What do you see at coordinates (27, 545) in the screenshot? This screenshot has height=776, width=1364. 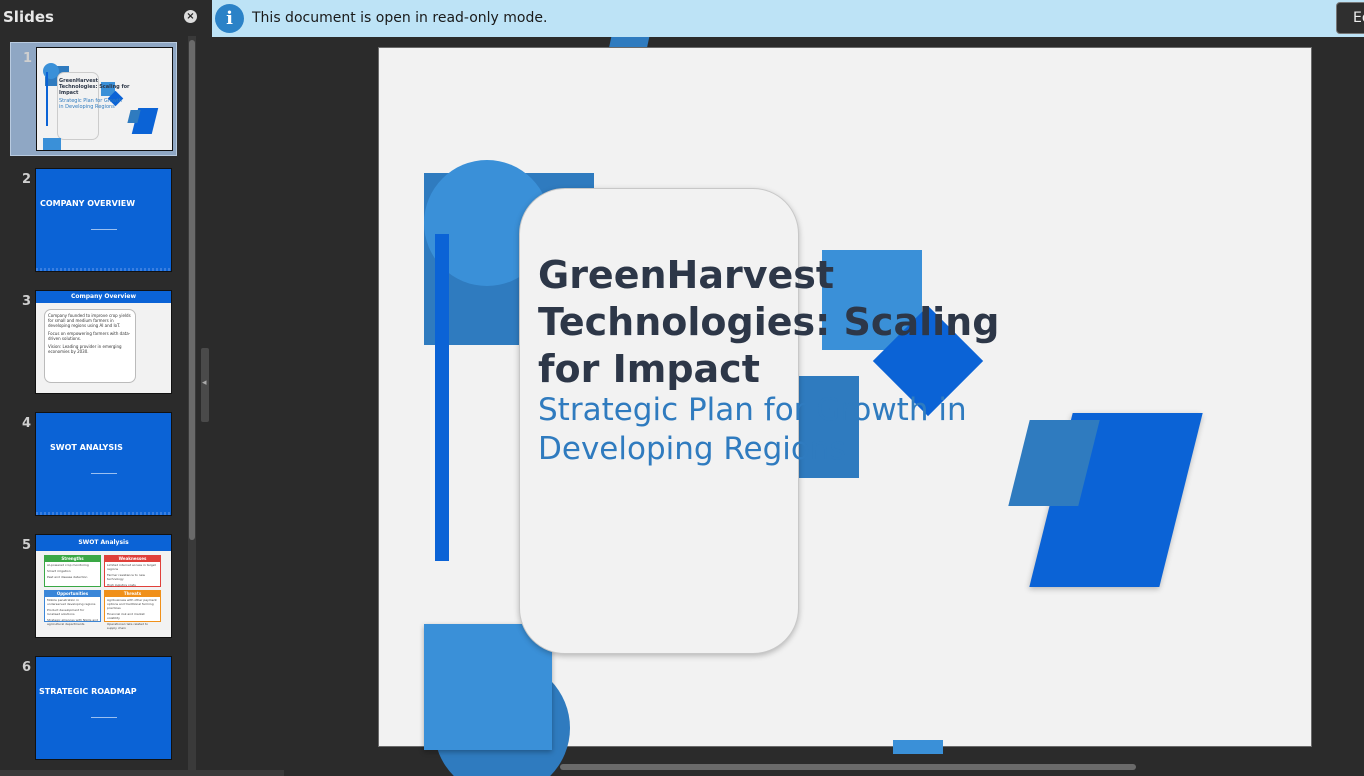 I see `slide-number: 5` at bounding box center [27, 545].